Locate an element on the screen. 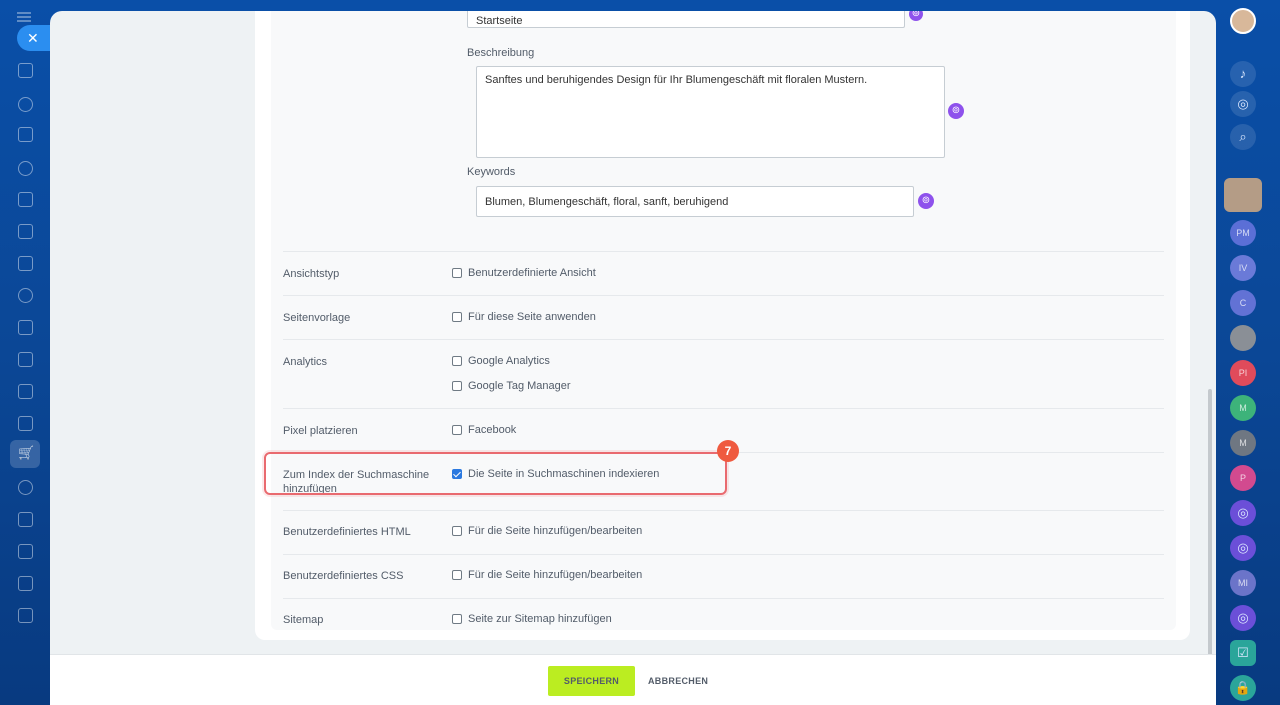 The height and width of the screenshot is (705, 1280). checkbox-custom-view: Benutzerdefinierte Ansicht is located at coordinates (524, 273).